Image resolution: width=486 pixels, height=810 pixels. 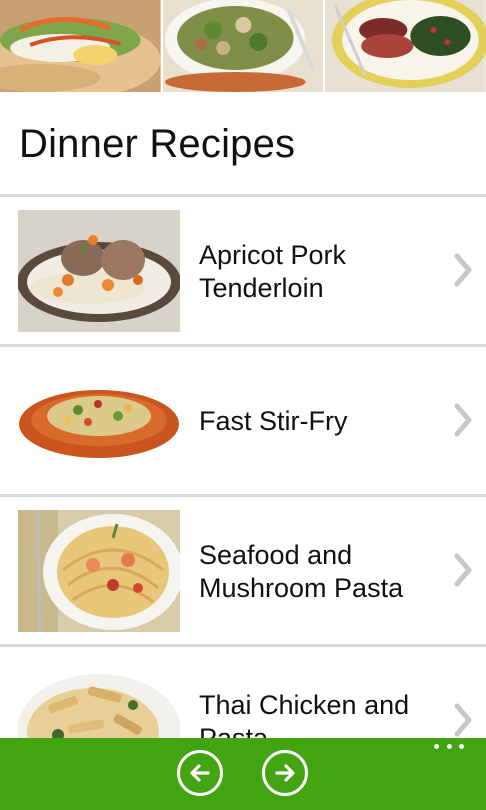 I want to click on recipe-title: Thai Chicken and Pasta, so click(x=304, y=714).